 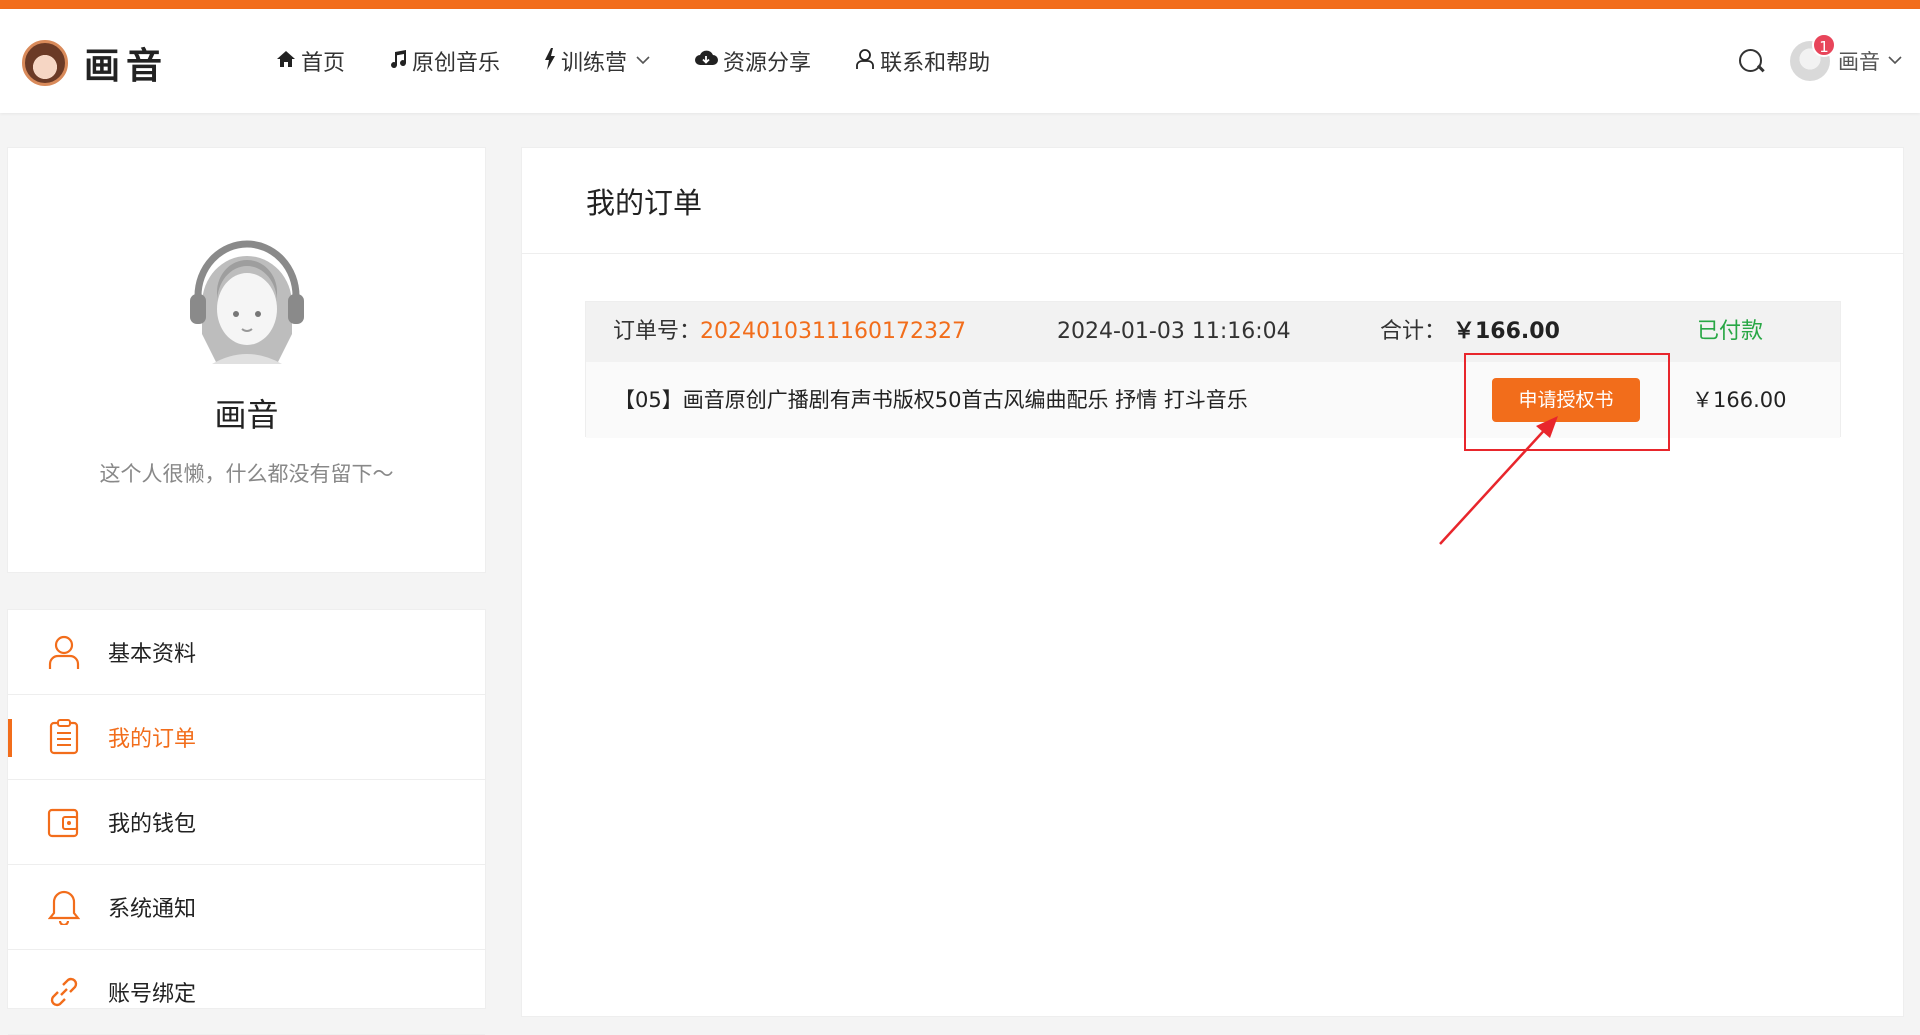 I want to click on main-nav: 首页 原创音乐 训练营 资源分享 联系和帮助, so click(x=633, y=61).